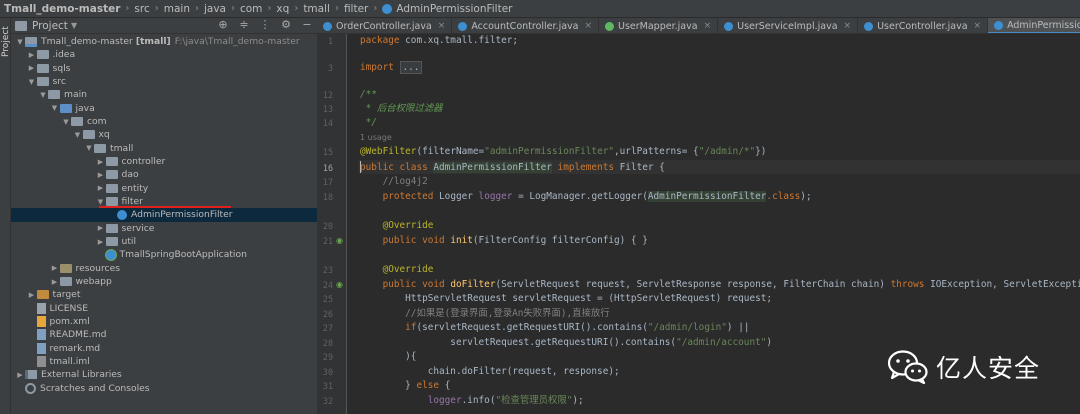 The image size is (1080, 414). Describe the element at coordinates (265, 25) in the screenshot. I see `more-icon: ⋮` at that location.